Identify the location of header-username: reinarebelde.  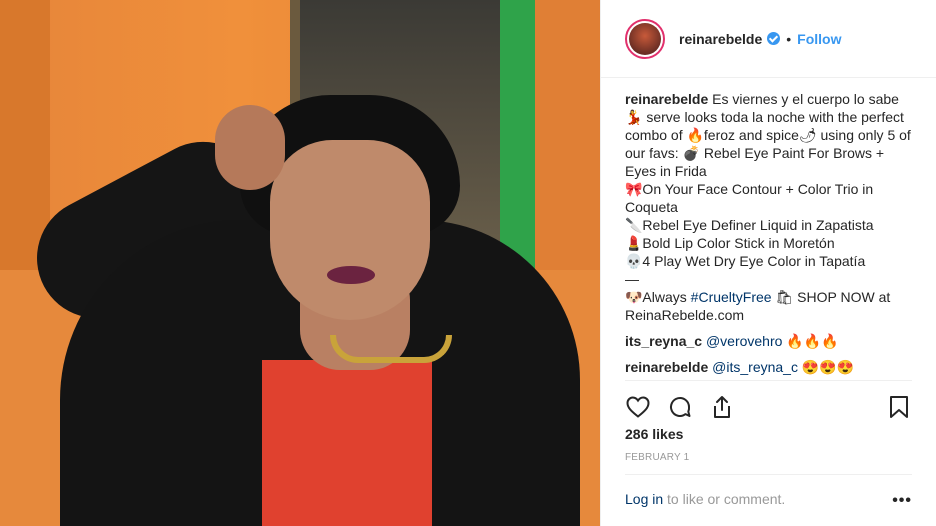
(720, 39).